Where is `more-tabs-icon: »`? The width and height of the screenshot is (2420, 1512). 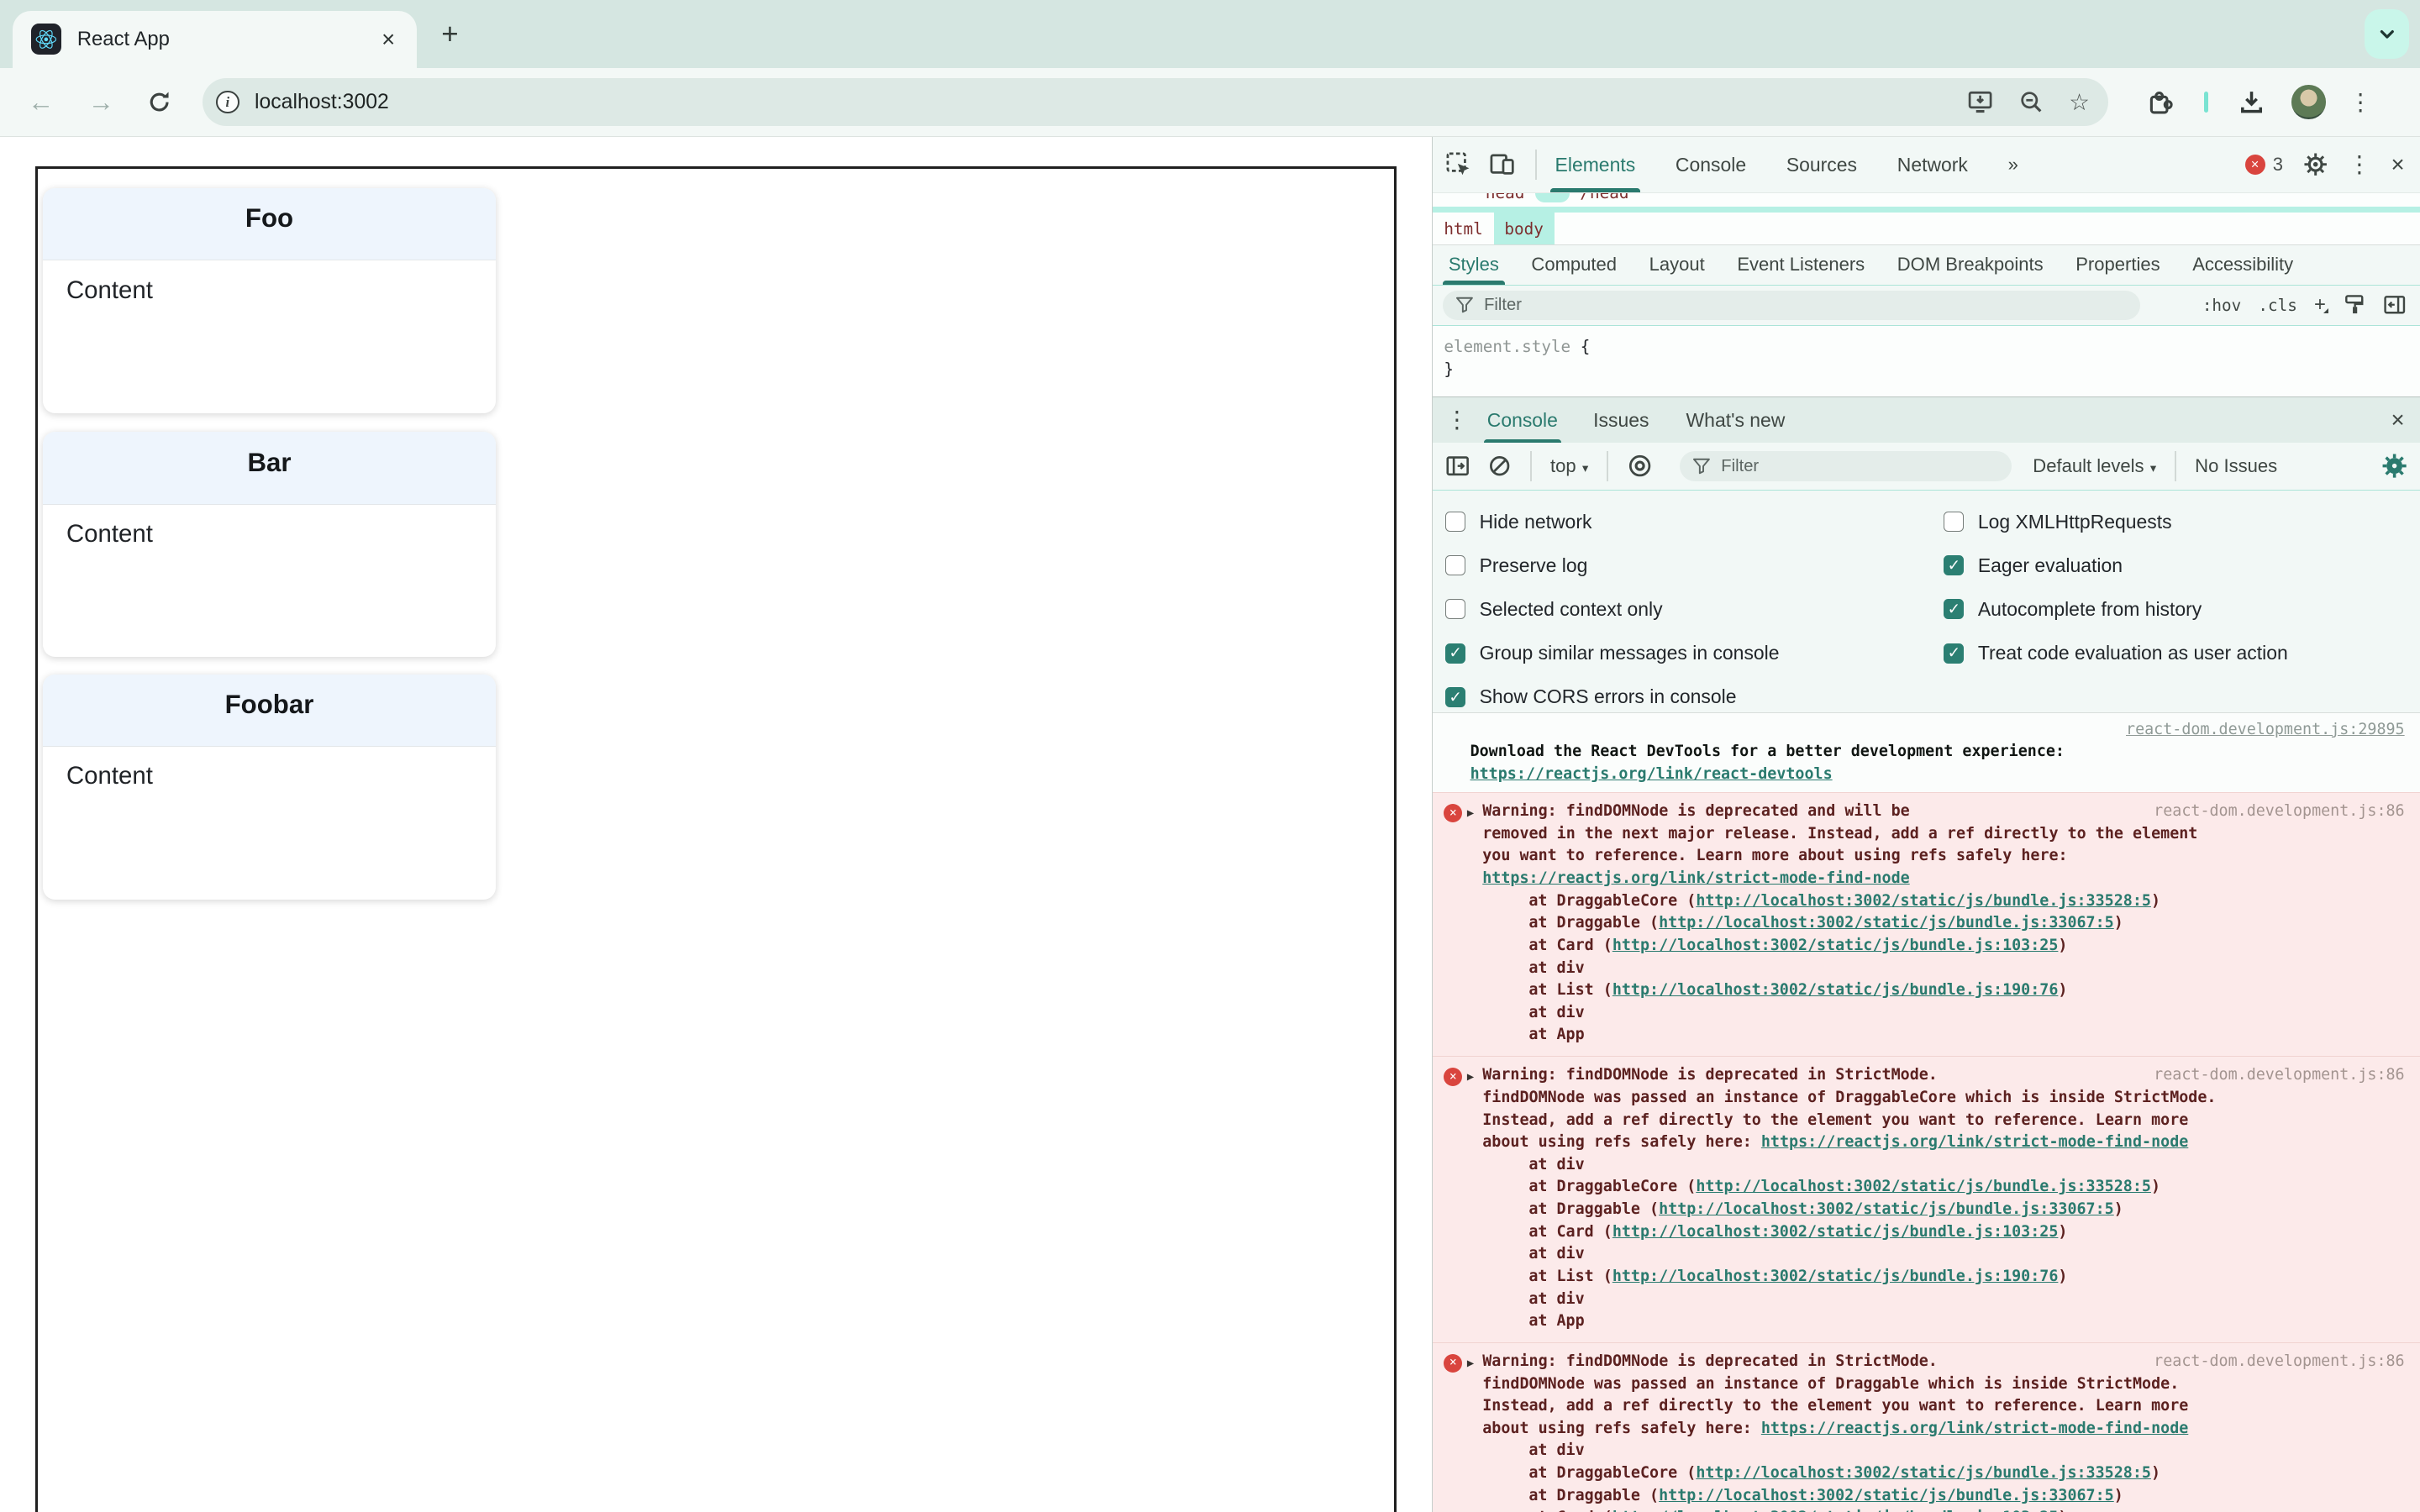
more-tabs-icon: » is located at coordinates (2013, 164).